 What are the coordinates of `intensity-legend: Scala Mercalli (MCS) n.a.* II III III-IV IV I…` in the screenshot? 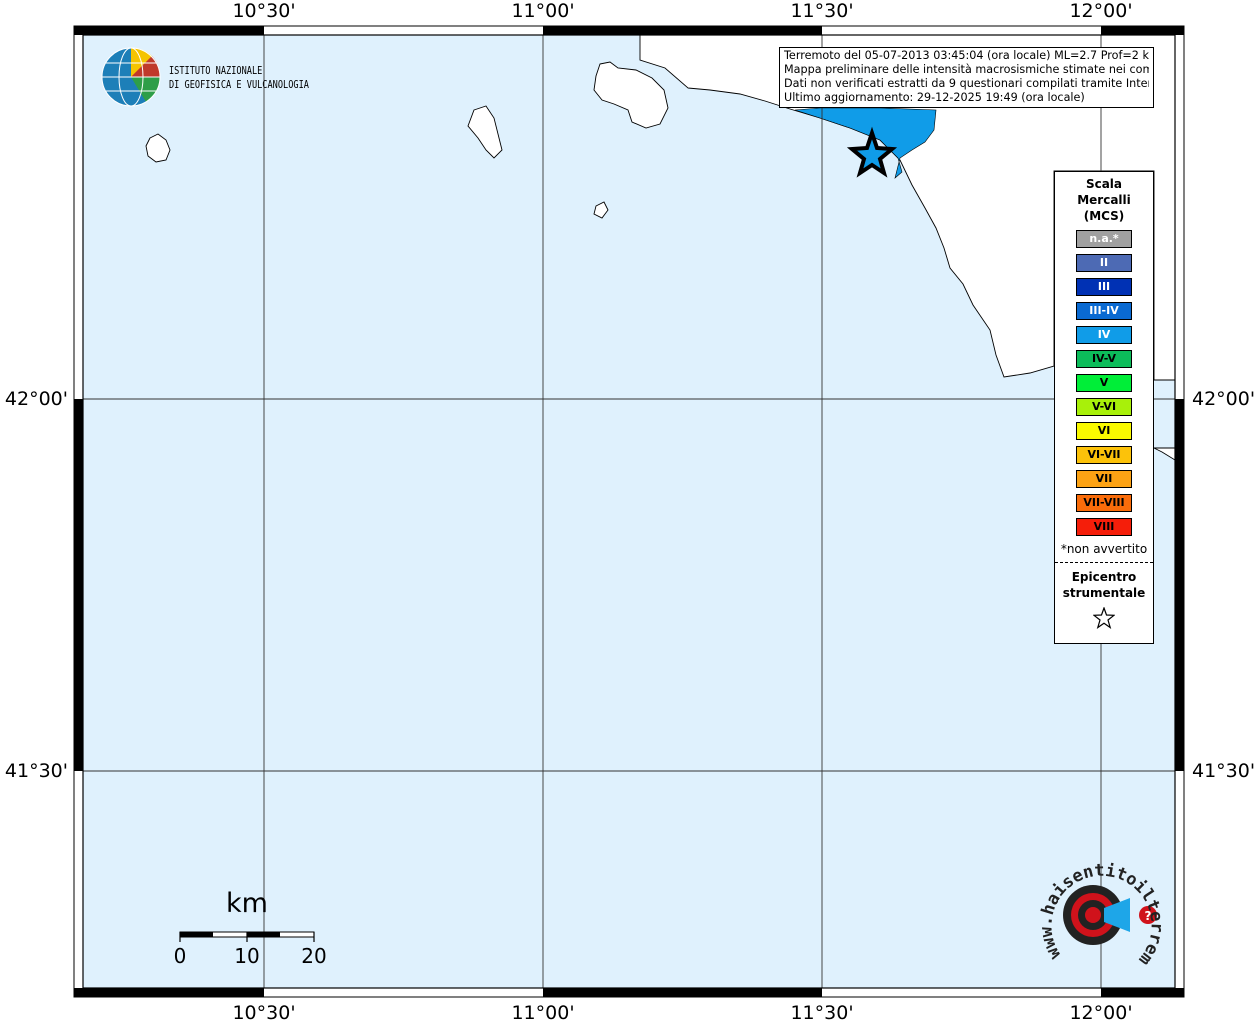 It's located at (1104, 407).